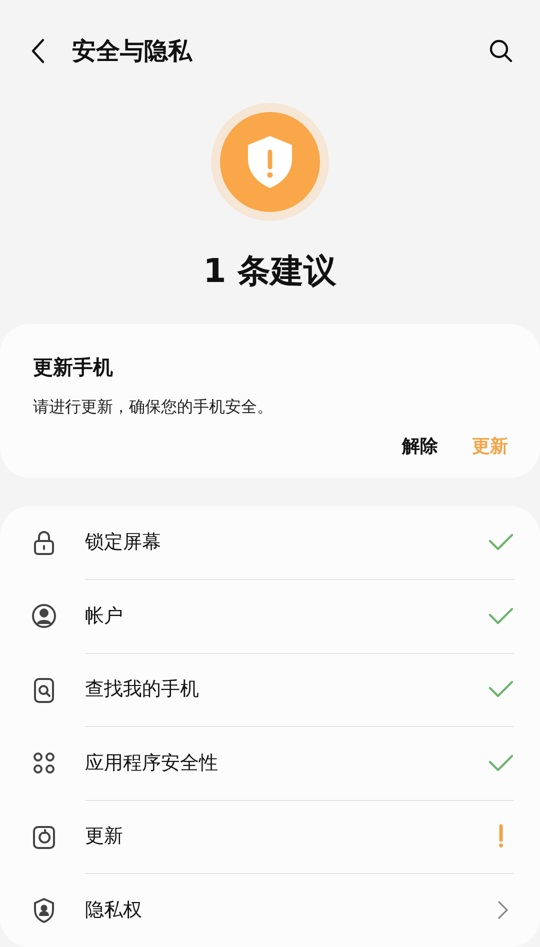 The height and width of the screenshot is (947, 540). What do you see at coordinates (153, 407) in the screenshot?
I see `suggestion-text: 请进行更新，确保您的手机安全。` at bounding box center [153, 407].